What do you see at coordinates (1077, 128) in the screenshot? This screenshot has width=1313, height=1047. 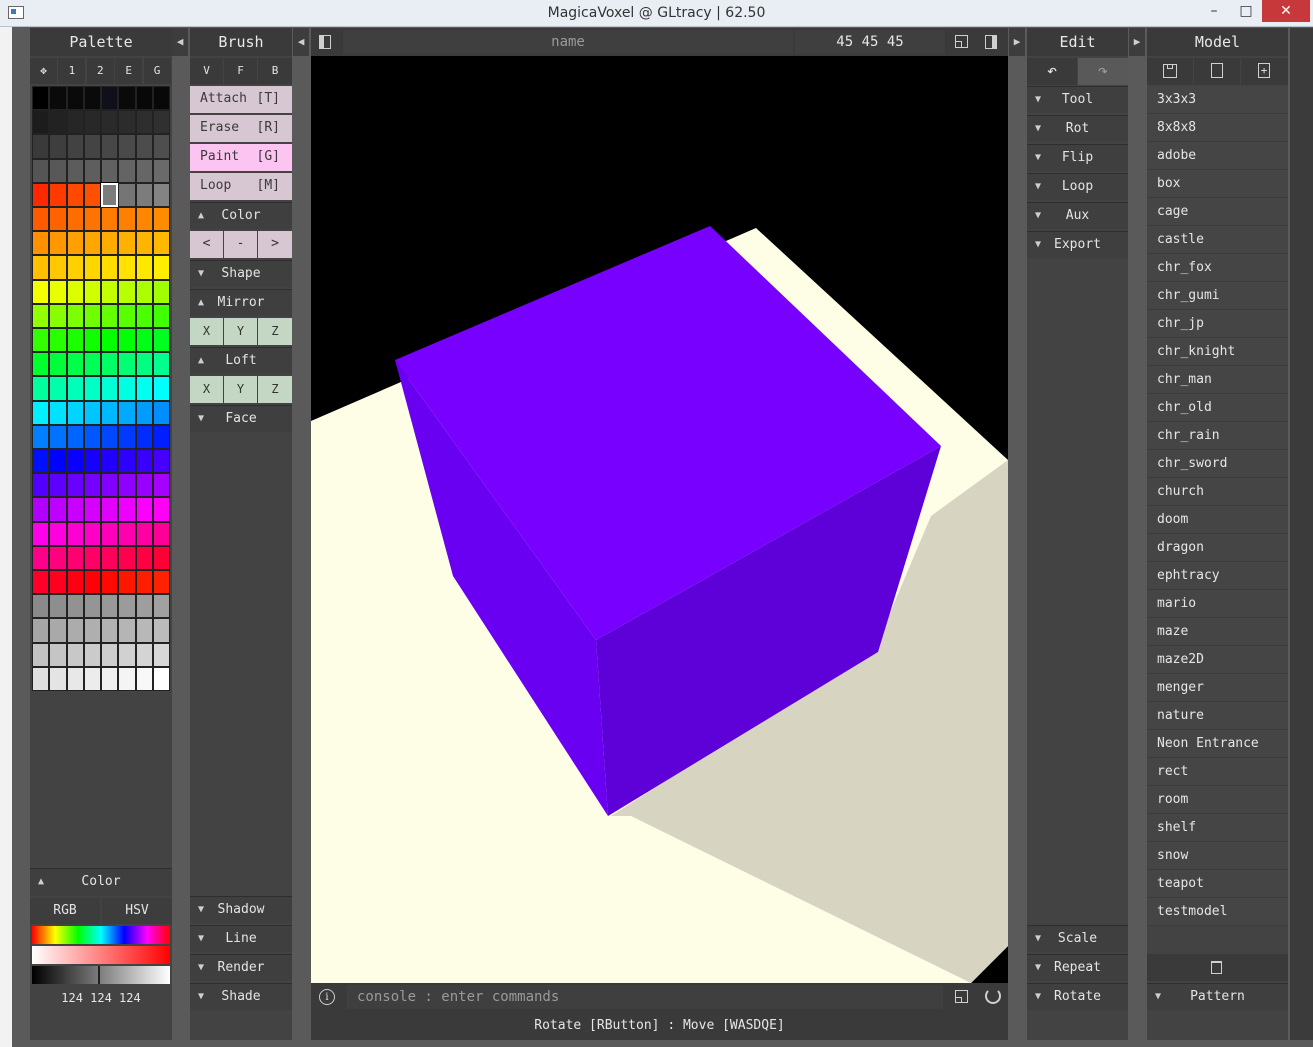 I see `edit-rot-header: ▼ Rot` at bounding box center [1077, 128].